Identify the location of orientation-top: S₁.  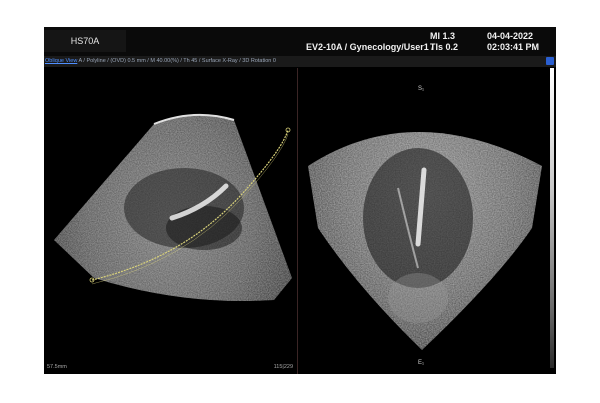
(421, 89).